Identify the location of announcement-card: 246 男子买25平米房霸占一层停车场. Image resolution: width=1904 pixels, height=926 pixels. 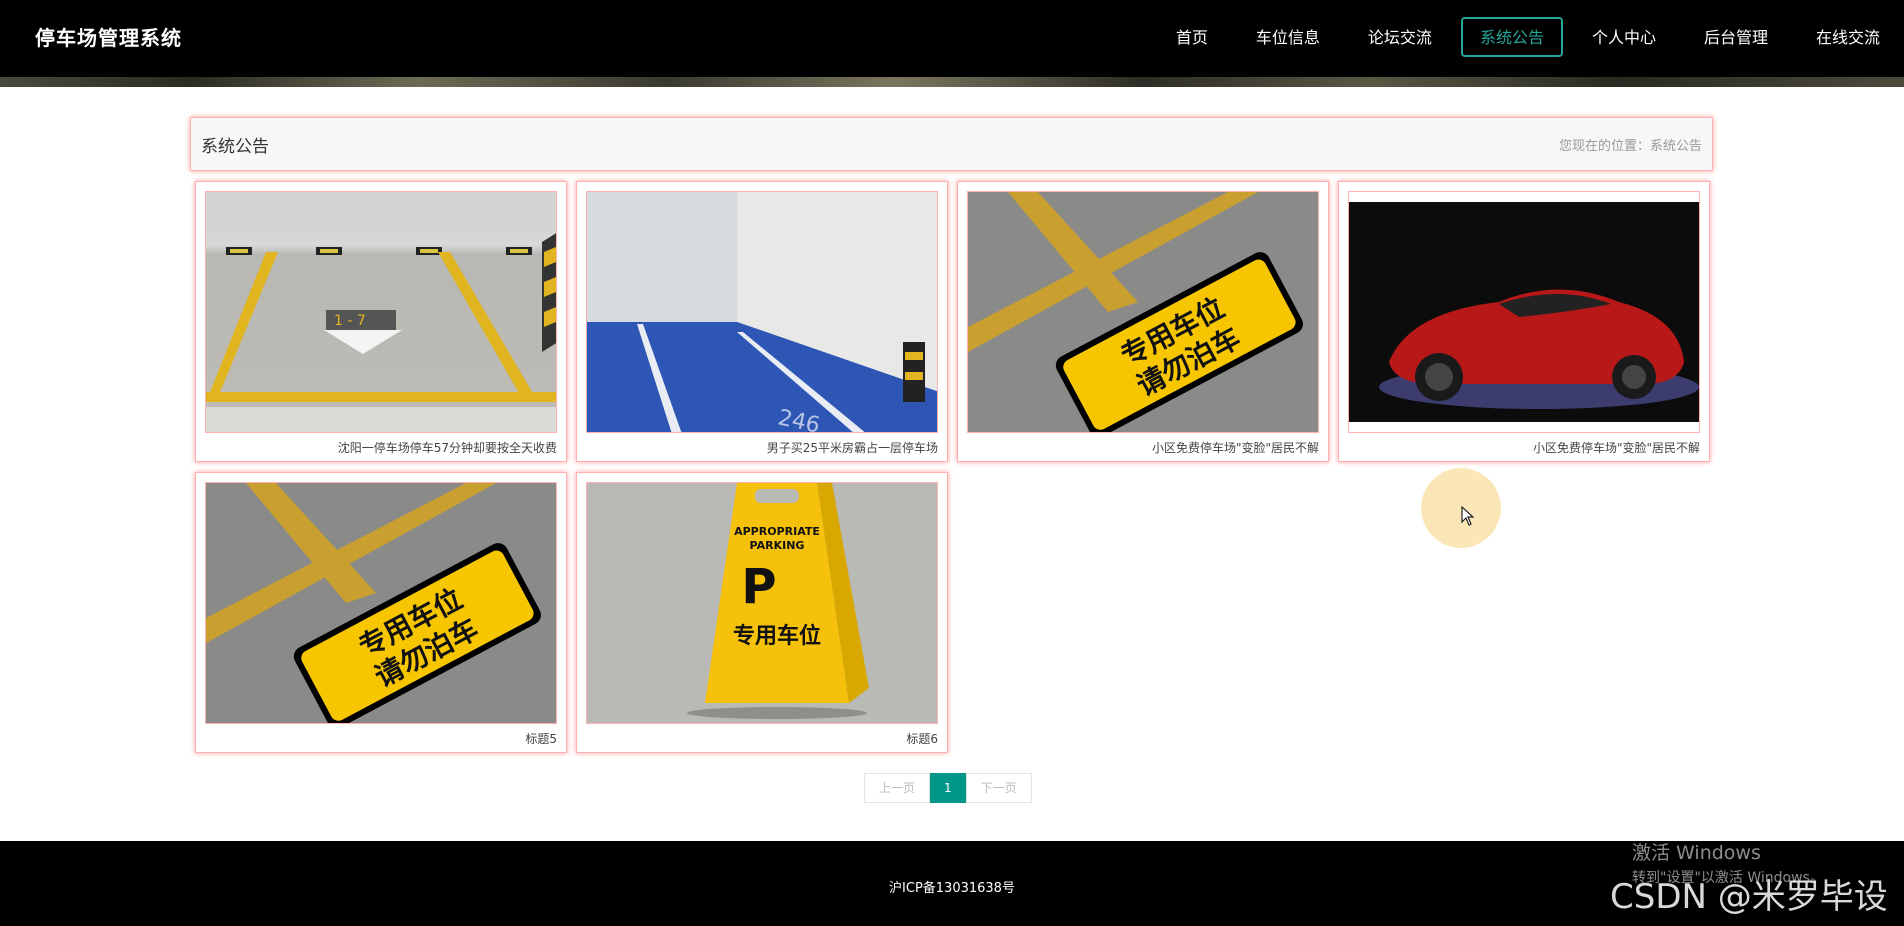
(762, 321).